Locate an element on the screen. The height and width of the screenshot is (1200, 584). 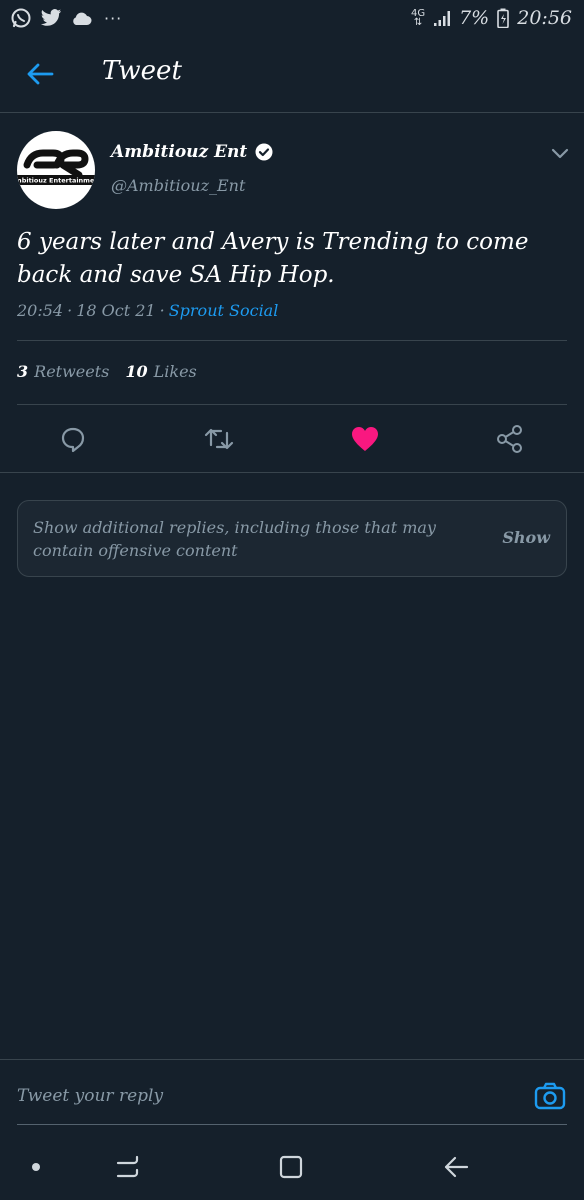
verified-badge-icon is located at coordinates (264, 152).